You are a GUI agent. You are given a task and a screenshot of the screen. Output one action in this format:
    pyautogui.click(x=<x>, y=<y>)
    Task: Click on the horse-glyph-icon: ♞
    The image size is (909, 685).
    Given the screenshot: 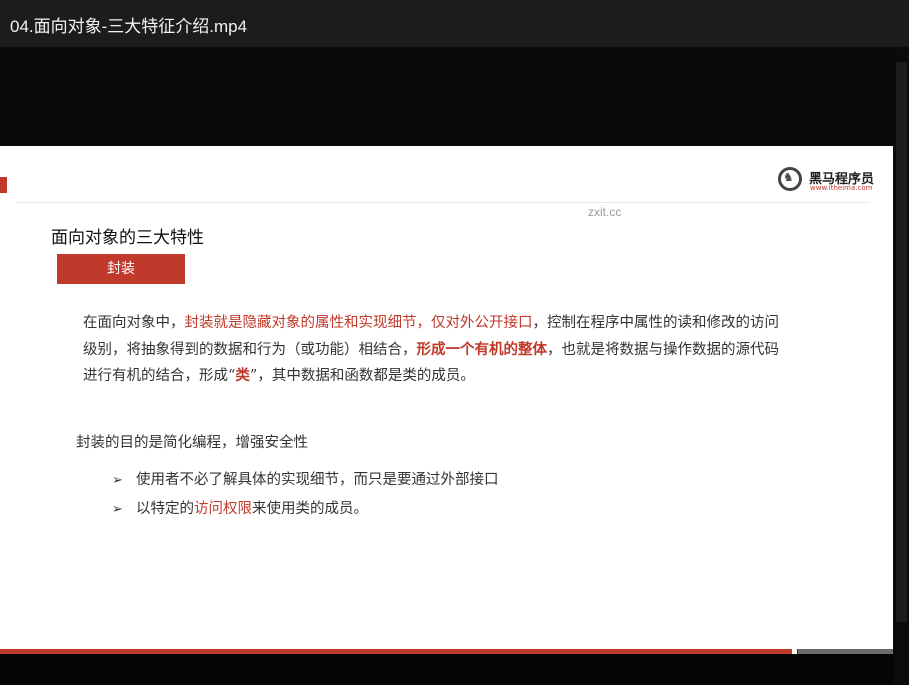 What is the action you would take?
    pyautogui.click(x=788, y=177)
    